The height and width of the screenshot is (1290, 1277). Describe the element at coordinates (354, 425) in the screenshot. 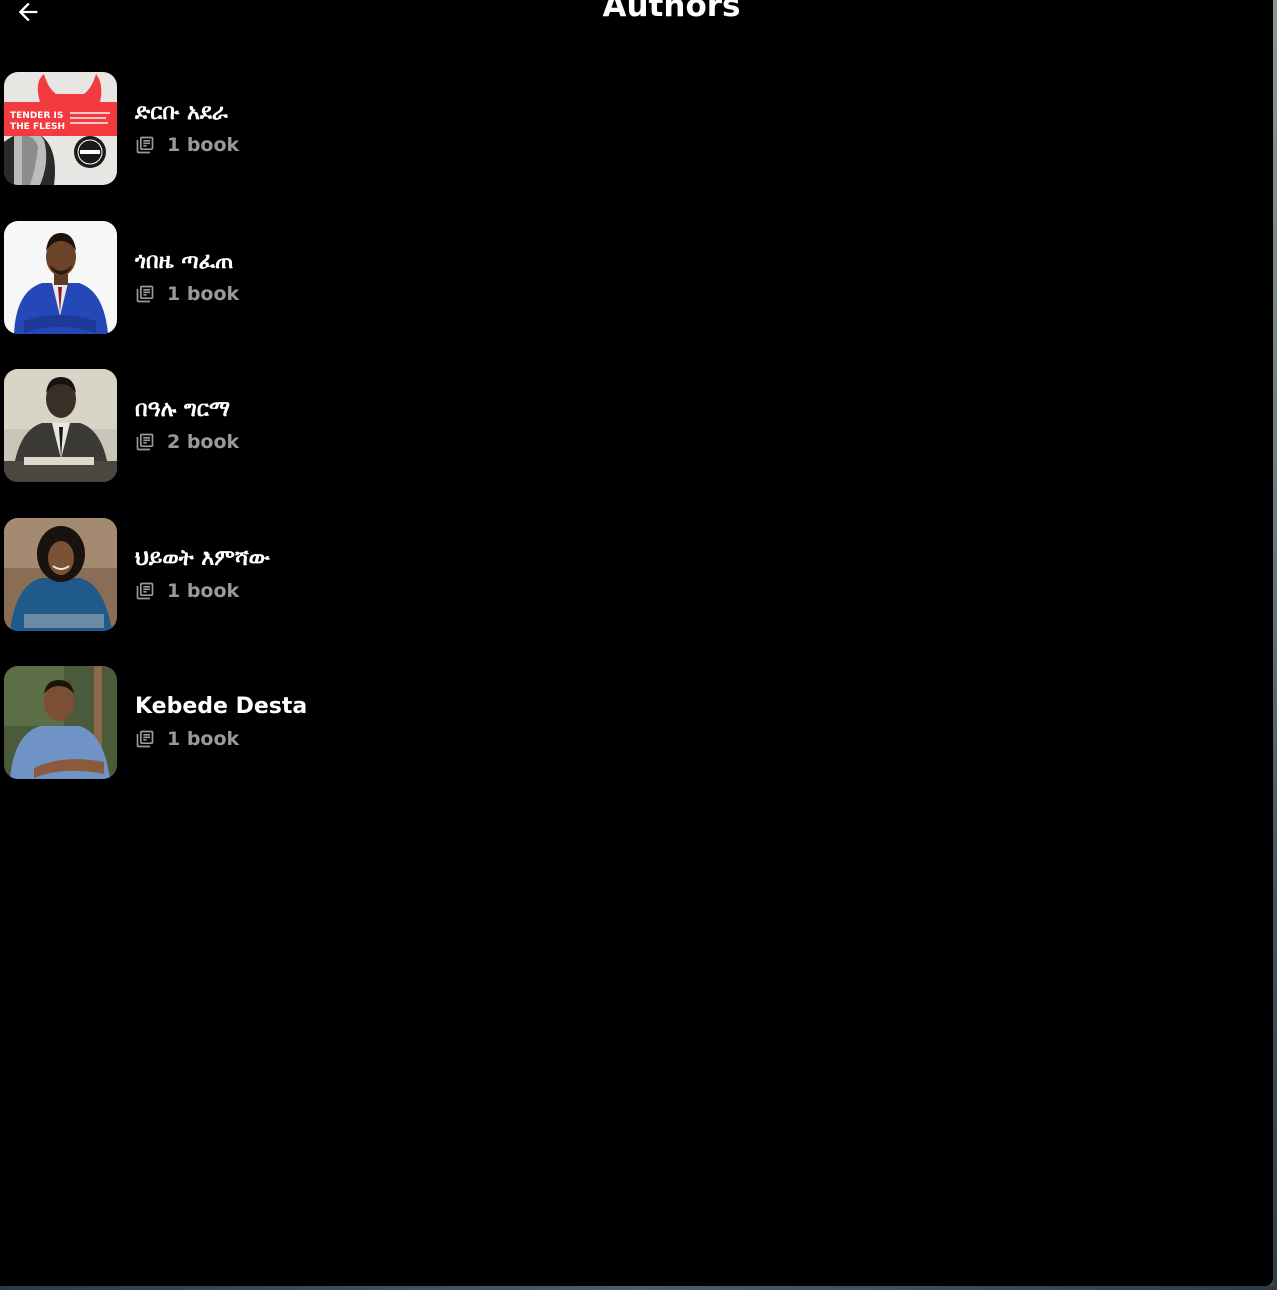

I see `author-item: በዓሉ ግርማ 2 book` at that location.